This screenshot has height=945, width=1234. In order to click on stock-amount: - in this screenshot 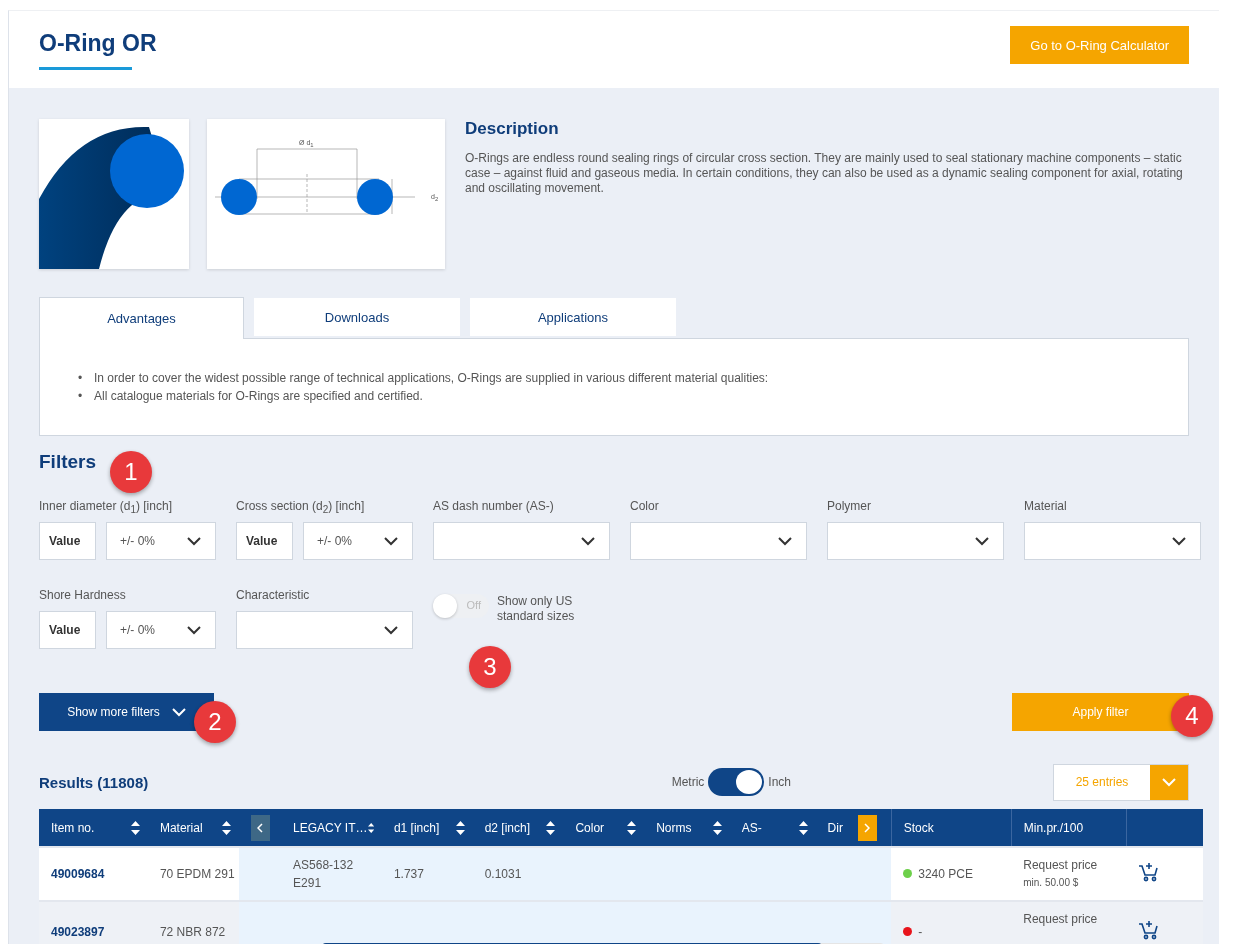, I will do `click(920, 932)`.